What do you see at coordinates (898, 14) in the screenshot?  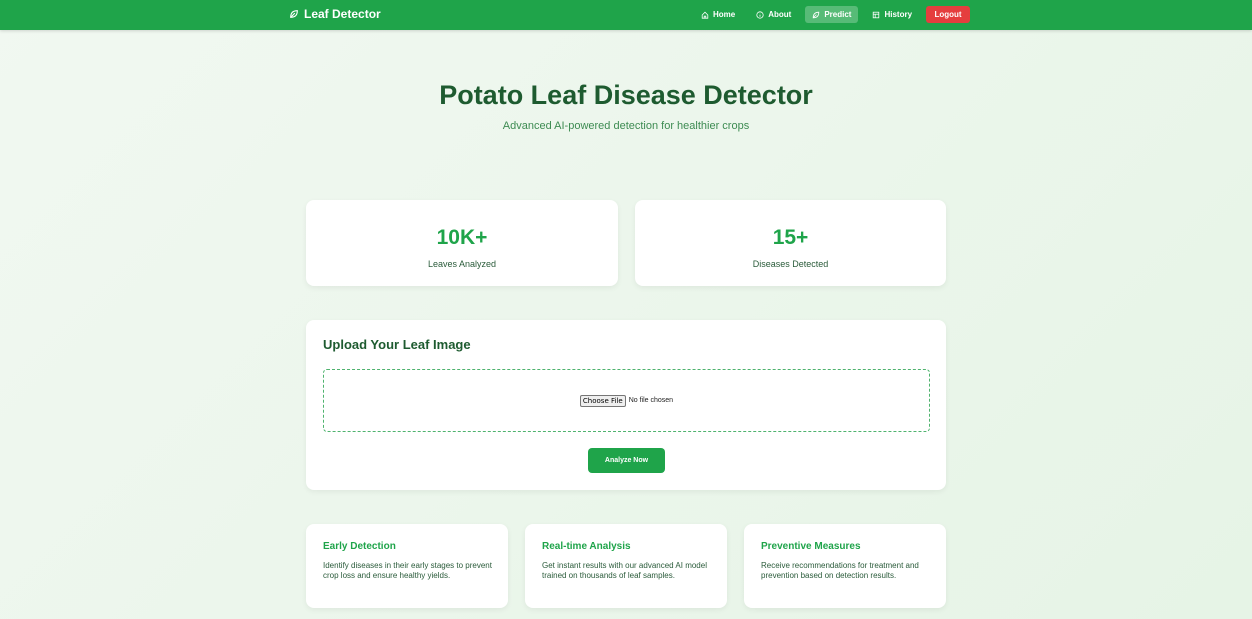 I see `nav-item-label: History` at bounding box center [898, 14].